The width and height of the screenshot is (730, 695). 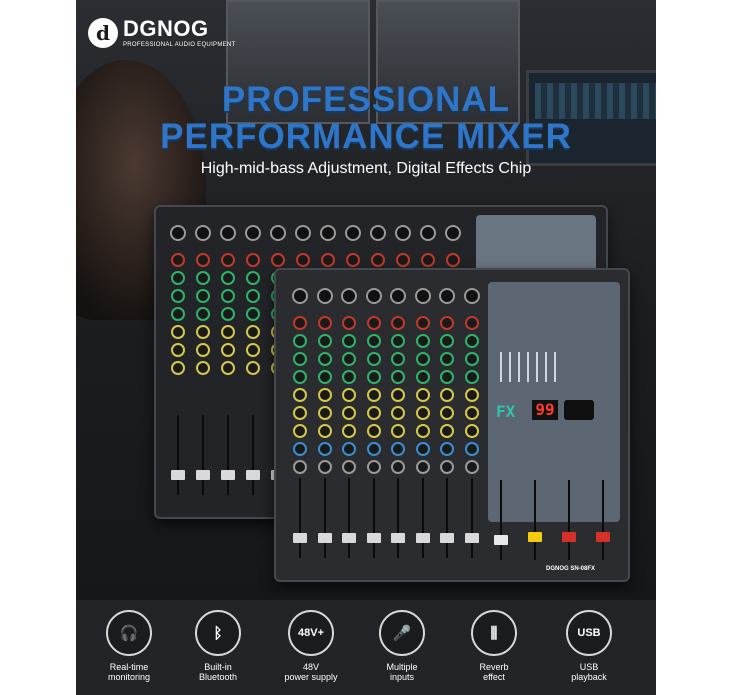 I want to click on master-fader-white, so click(x=501, y=540).